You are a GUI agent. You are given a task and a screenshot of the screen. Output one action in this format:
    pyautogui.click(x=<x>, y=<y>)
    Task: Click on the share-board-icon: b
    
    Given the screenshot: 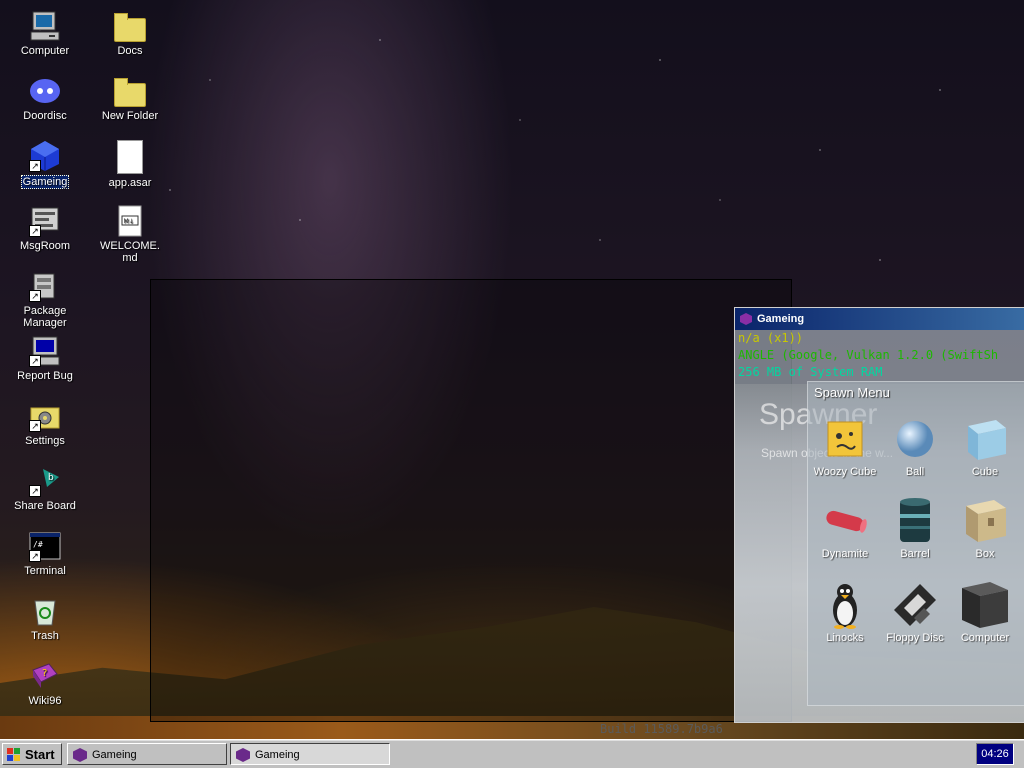 What is the action you would take?
    pyautogui.click(x=45, y=481)
    